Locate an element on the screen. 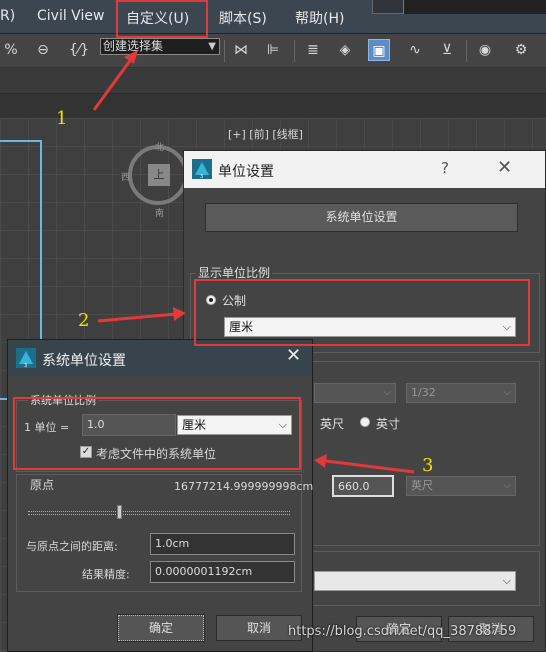 This screenshot has height=652, width=546. system-unit-setup-button: 系统单位设置 is located at coordinates (361, 217).